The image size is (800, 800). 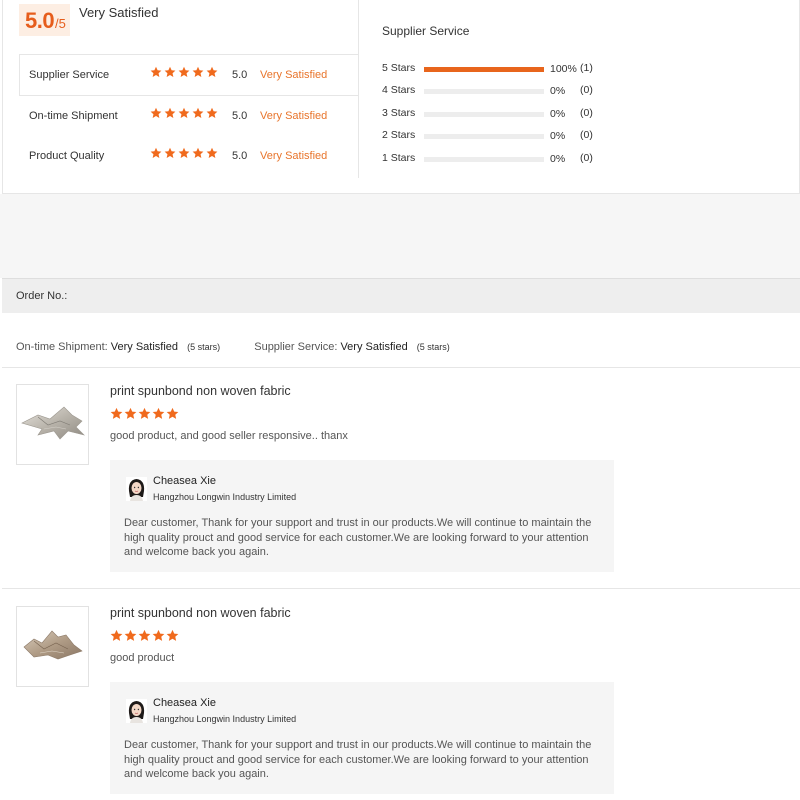 What do you see at coordinates (374, 347) in the screenshot?
I see `service-rating-value: Very Satisfied` at bounding box center [374, 347].